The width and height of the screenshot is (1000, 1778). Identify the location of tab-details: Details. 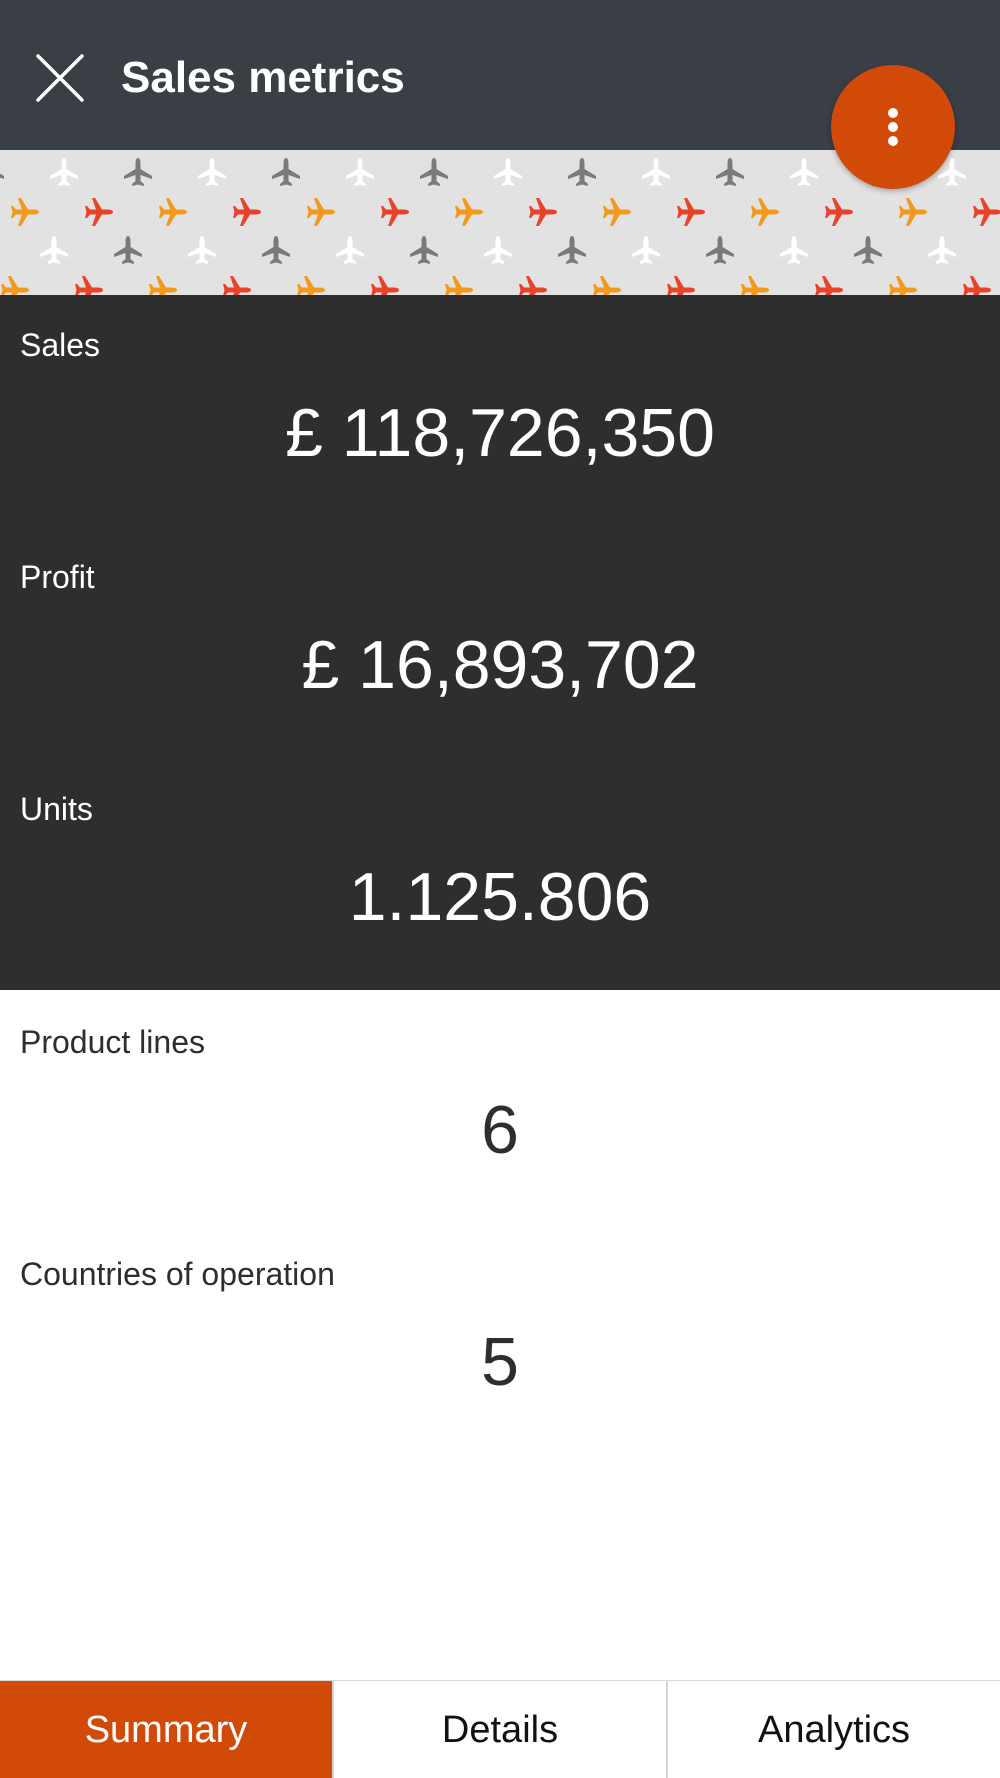
(499, 1729).